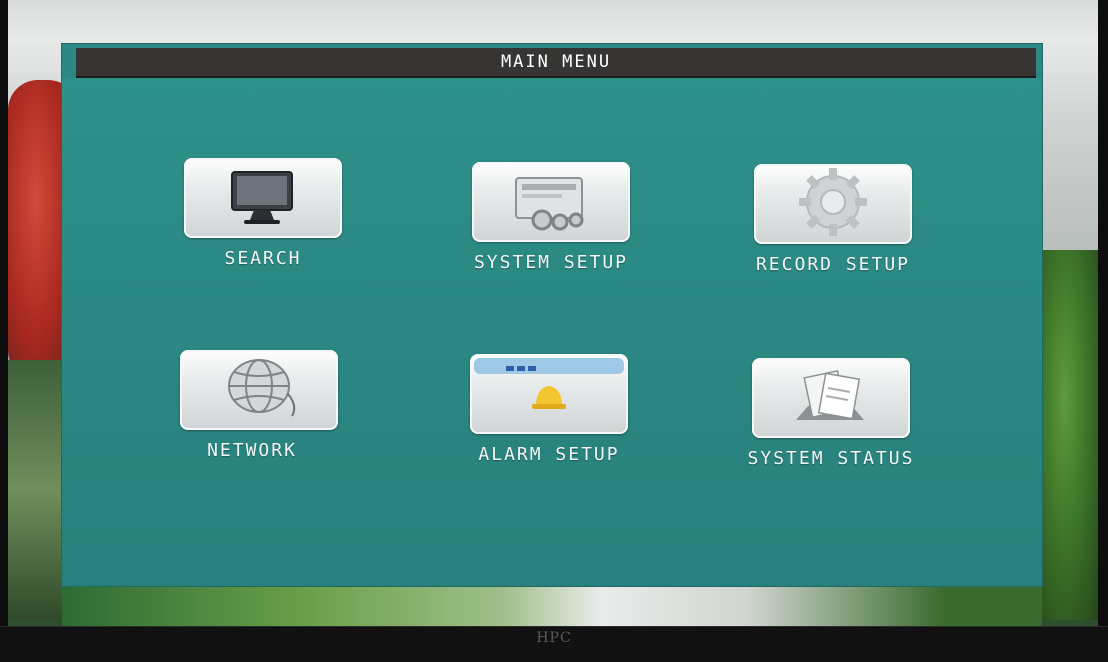 The width and height of the screenshot is (1108, 662). Describe the element at coordinates (252, 450) in the screenshot. I see `menu-label-network: NETWORK` at that location.